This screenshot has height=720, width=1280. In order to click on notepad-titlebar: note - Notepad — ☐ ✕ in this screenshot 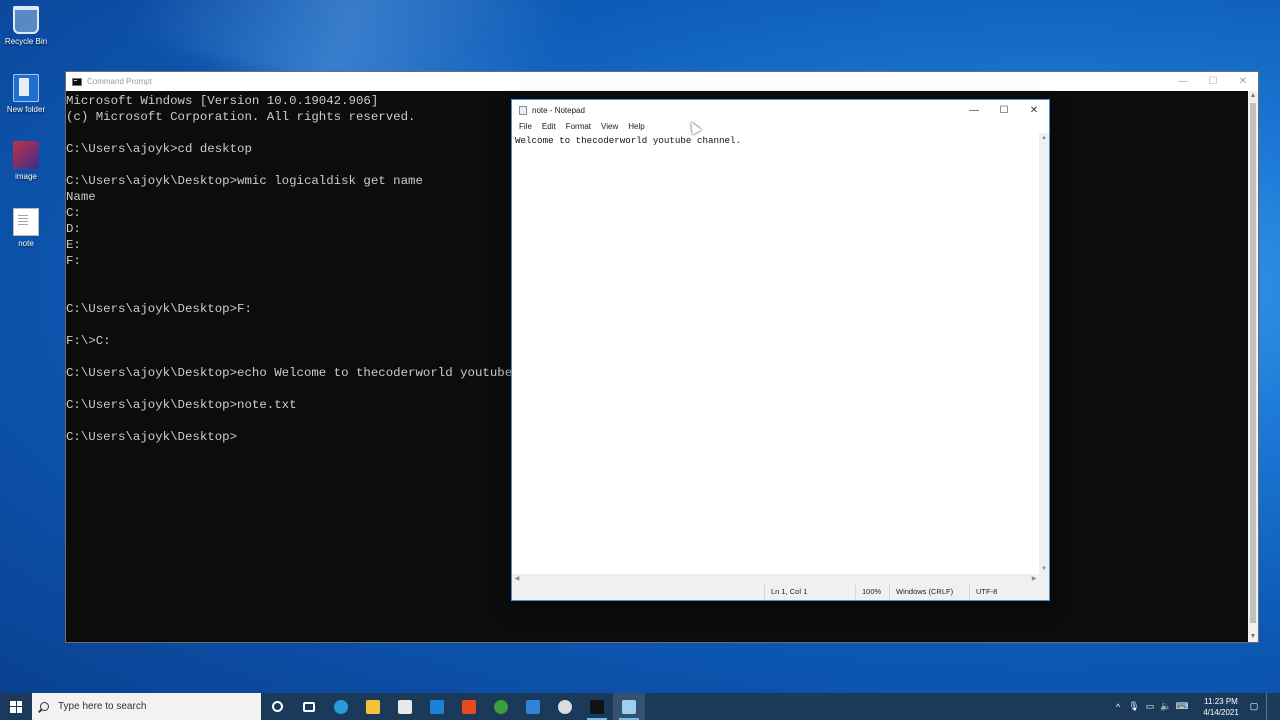, I will do `click(780, 110)`.